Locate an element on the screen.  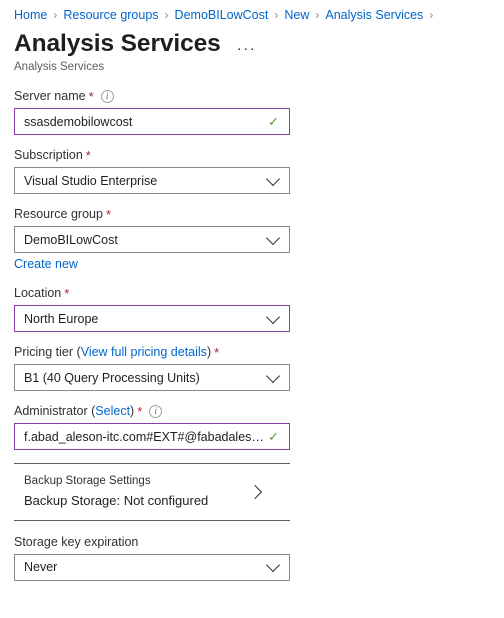
storage-key-expiration-value: Never is located at coordinates (41, 567).